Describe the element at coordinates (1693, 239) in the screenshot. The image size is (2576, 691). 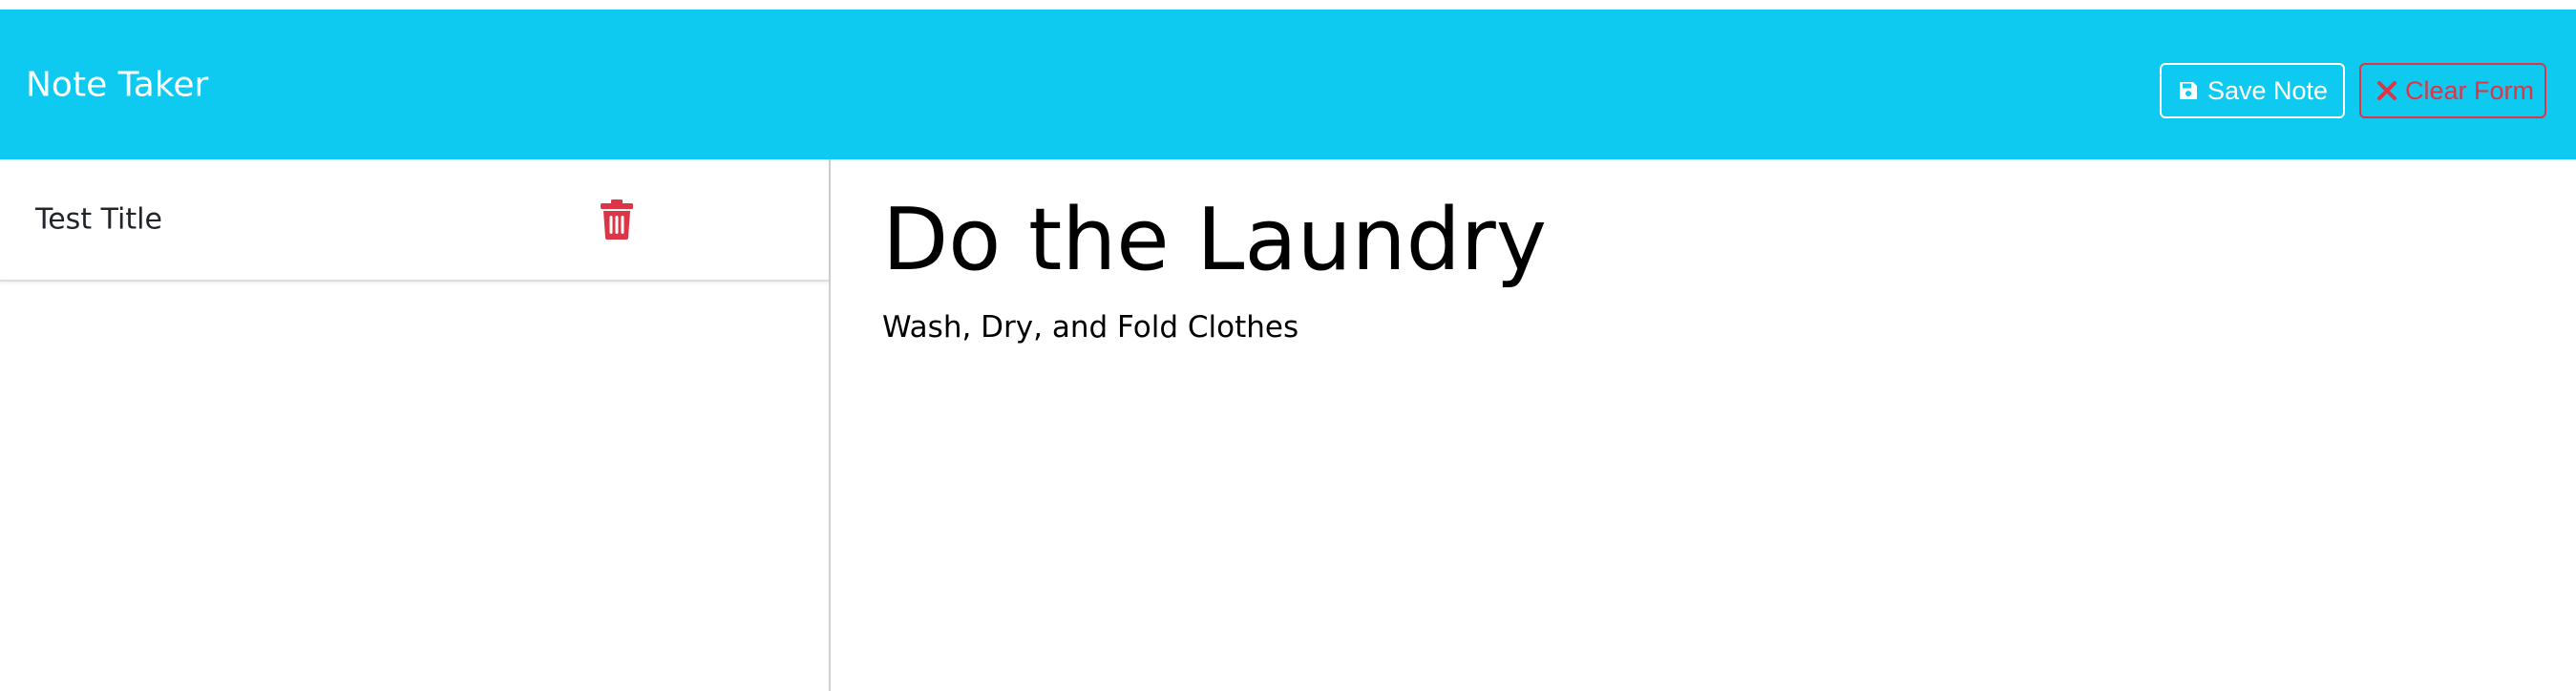
I see `note-title-input` at that location.